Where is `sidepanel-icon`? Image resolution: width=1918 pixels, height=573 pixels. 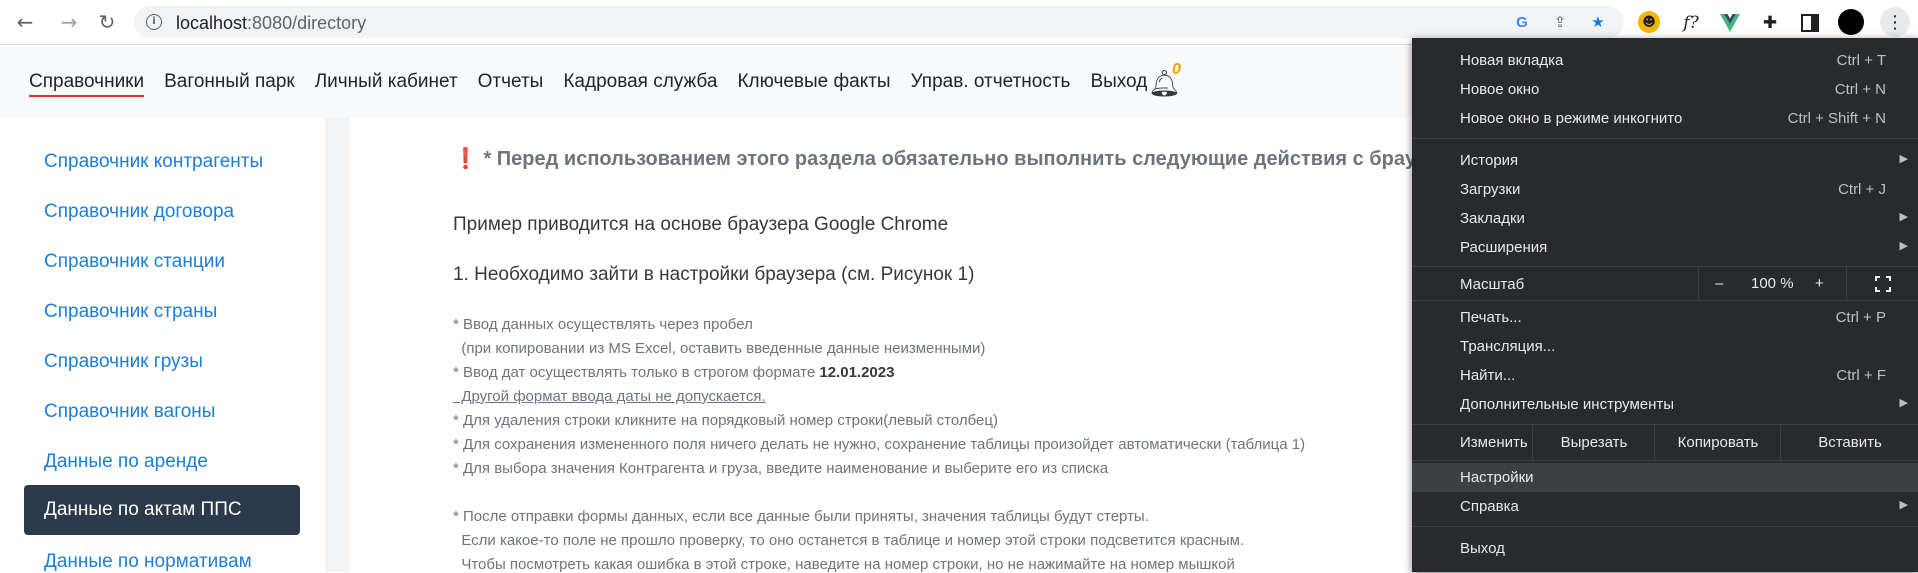
sidepanel-icon is located at coordinates (1810, 23).